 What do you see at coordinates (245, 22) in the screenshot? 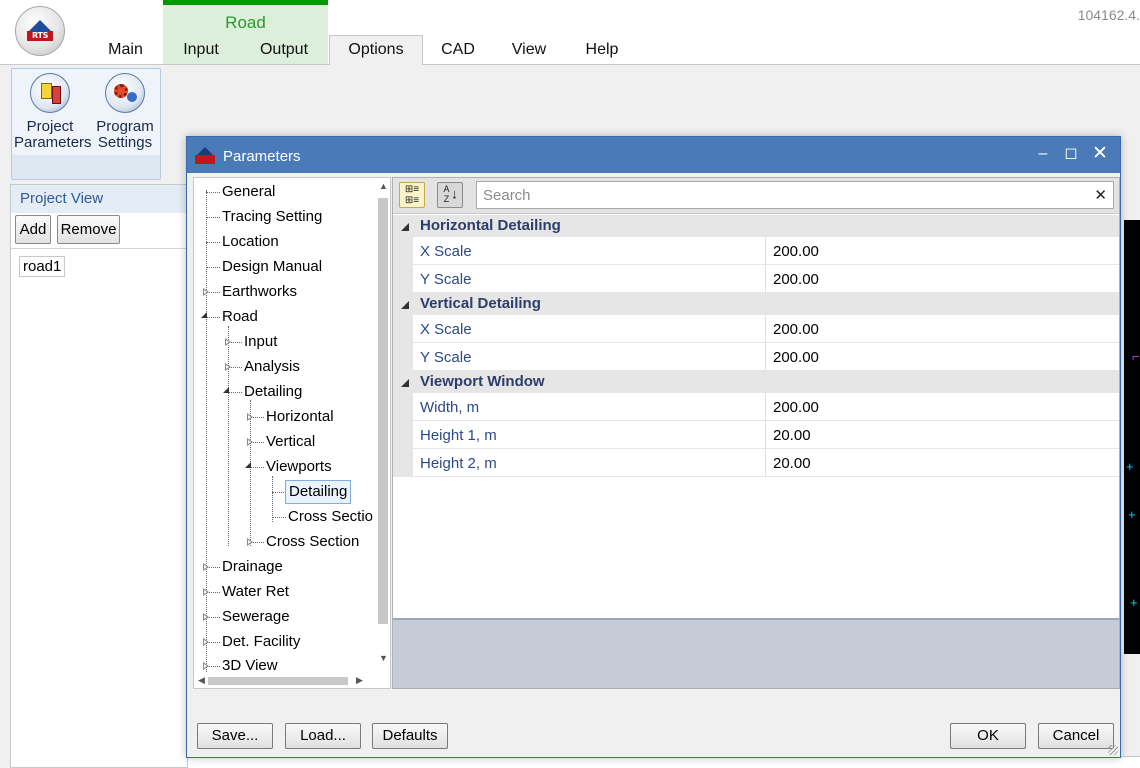
I see `road-context-label: Road` at bounding box center [245, 22].